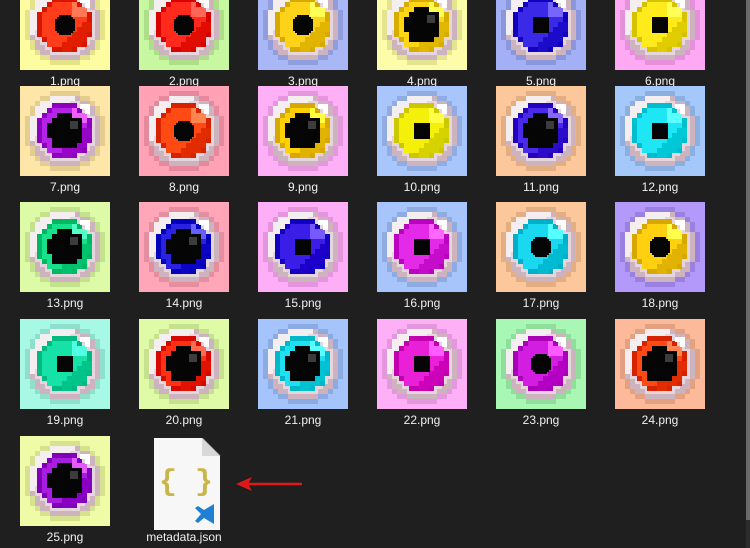 The height and width of the screenshot is (548, 750). What do you see at coordinates (269, 484) in the screenshot?
I see `left-arrow-icon` at bounding box center [269, 484].